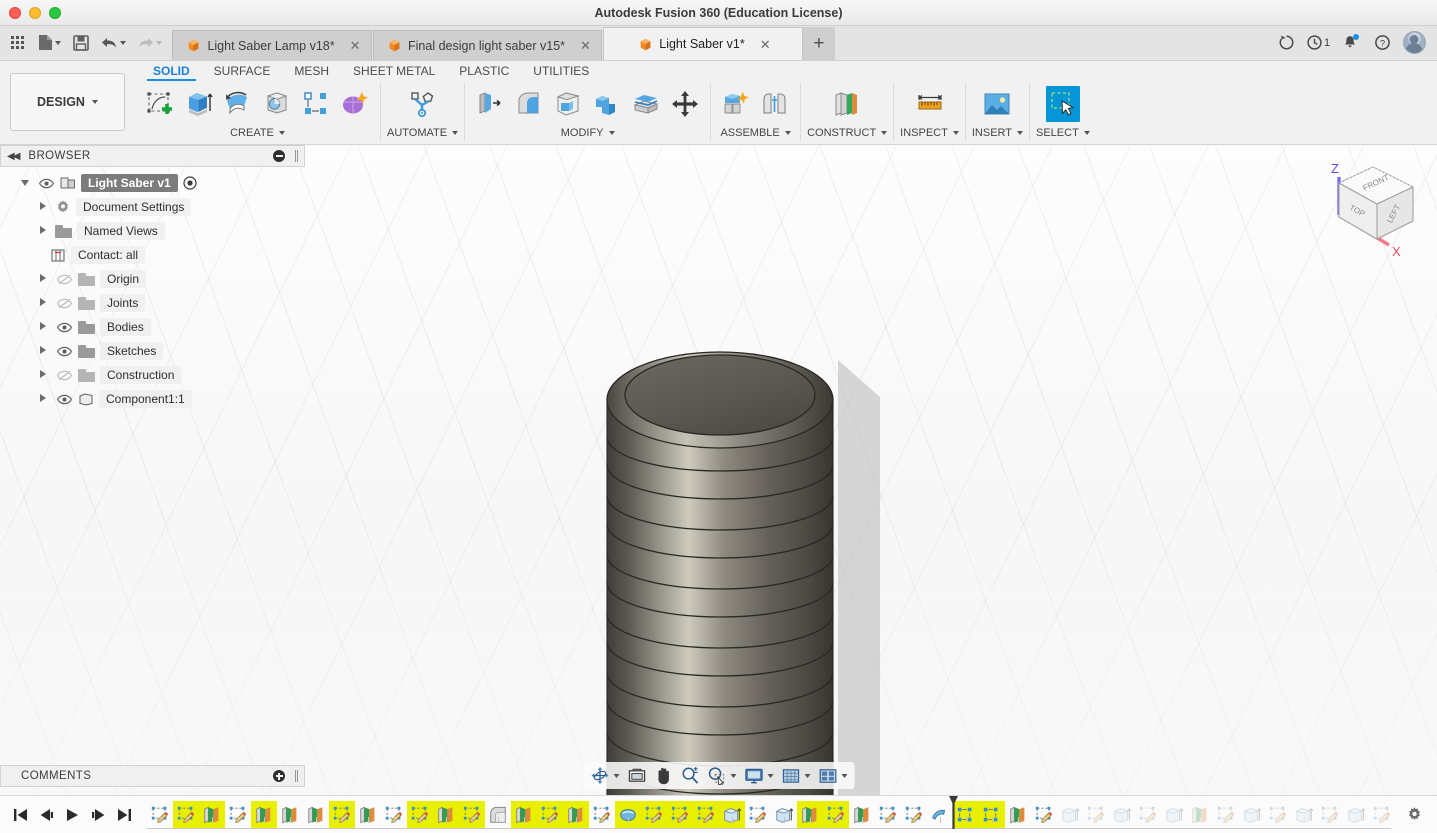 The image size is (1437, 833). What do you see at coordinates (721, 776) in the screenshot?
I see `zoom-window-button` at bounding box center [721, 776].